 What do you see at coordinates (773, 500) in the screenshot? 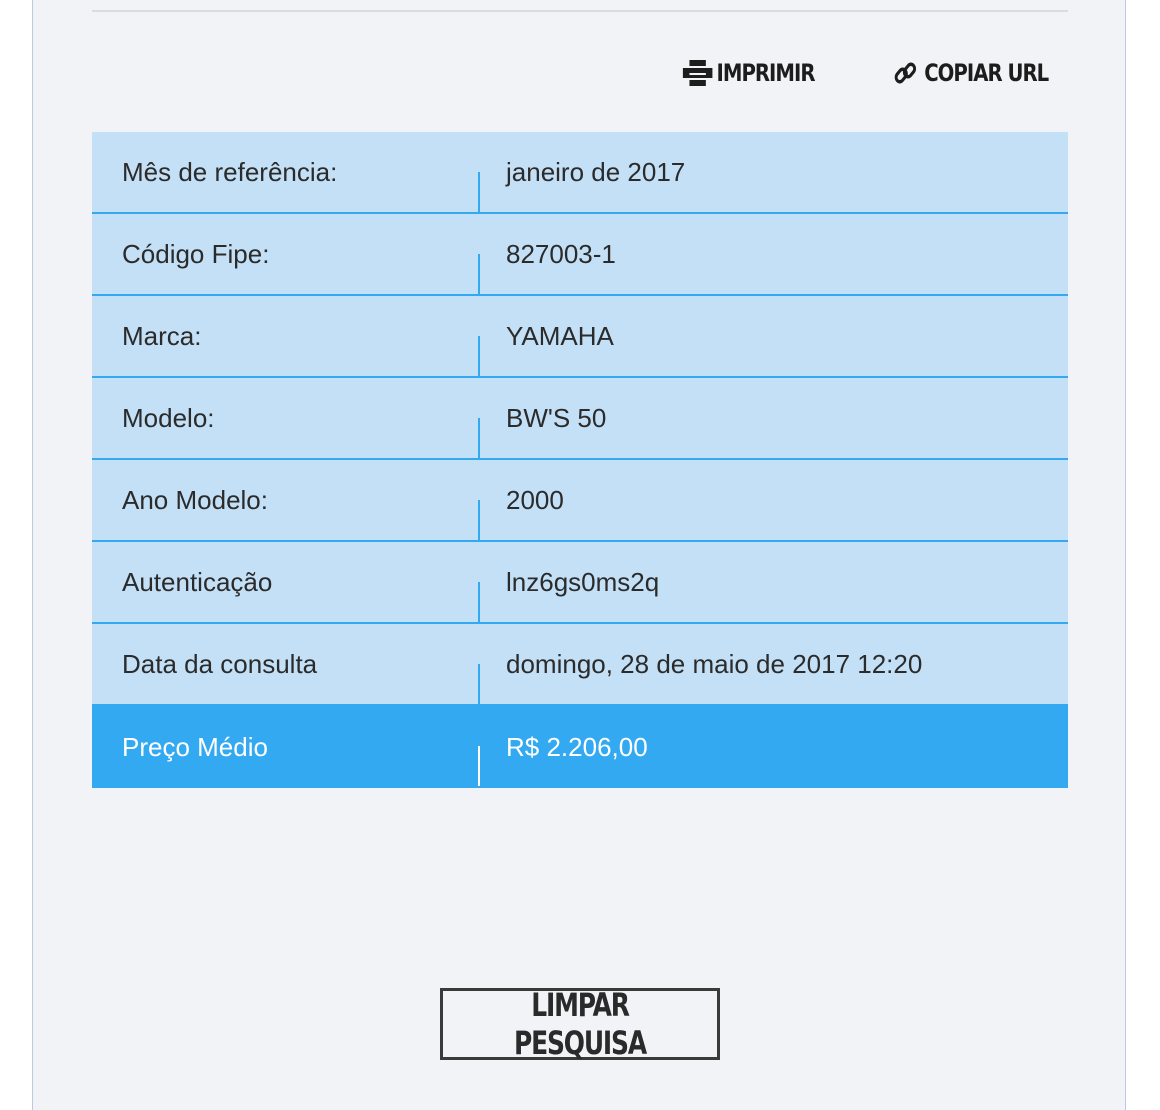
I see `row-value: 2000` at bounding box center [773, 500].